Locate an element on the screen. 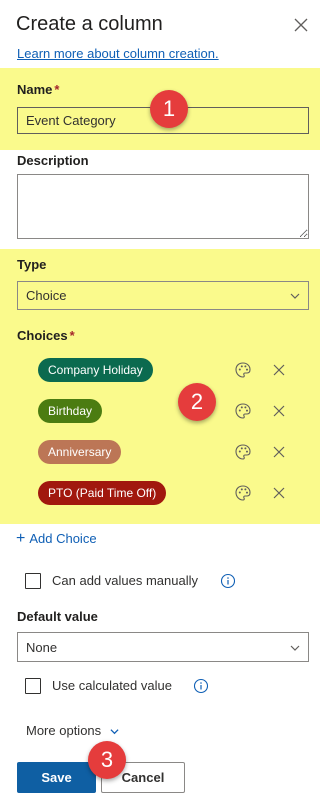  name-label: Name * is located at coordinates (38, 89).